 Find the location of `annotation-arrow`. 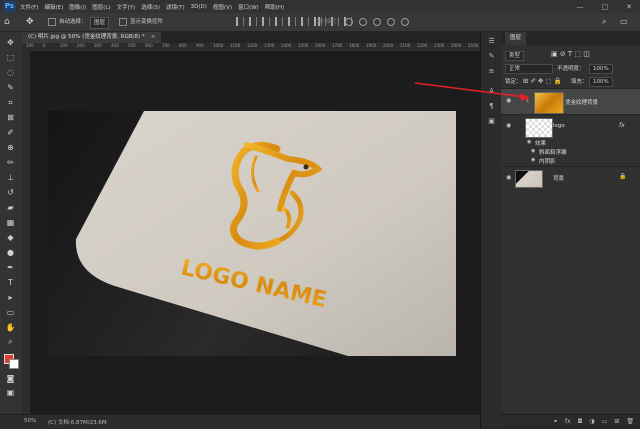

annotation-arrow is located at coordinates (472, 91).